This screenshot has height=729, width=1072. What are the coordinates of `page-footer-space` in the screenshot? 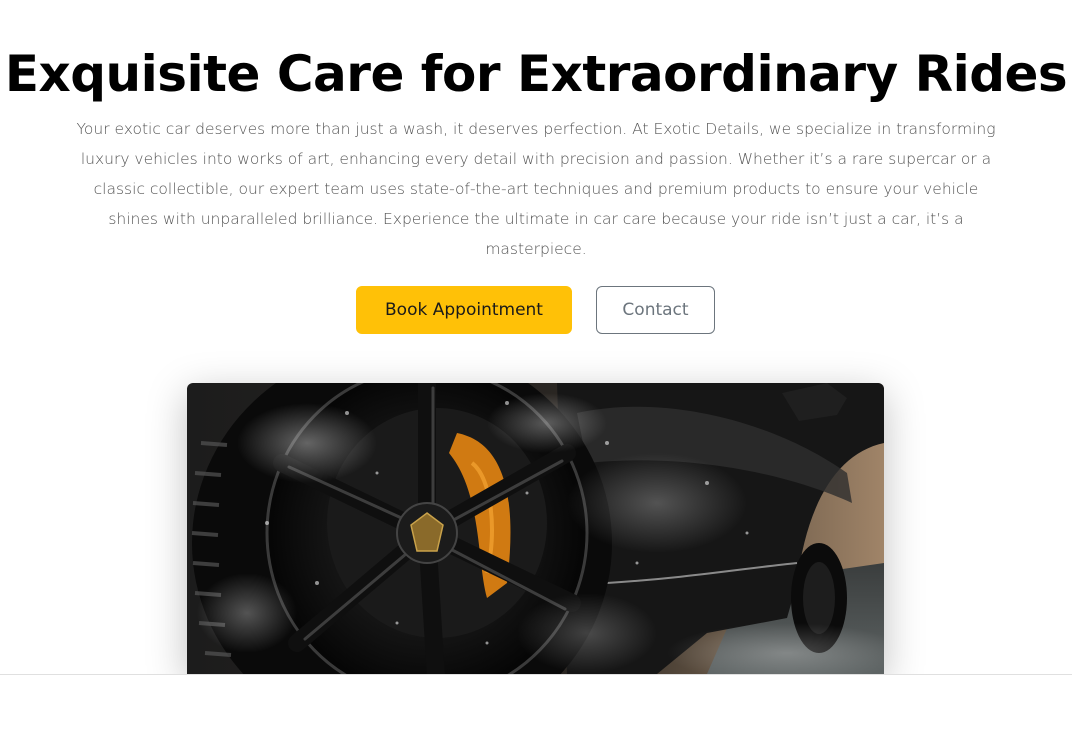 It's located at (536, 702).